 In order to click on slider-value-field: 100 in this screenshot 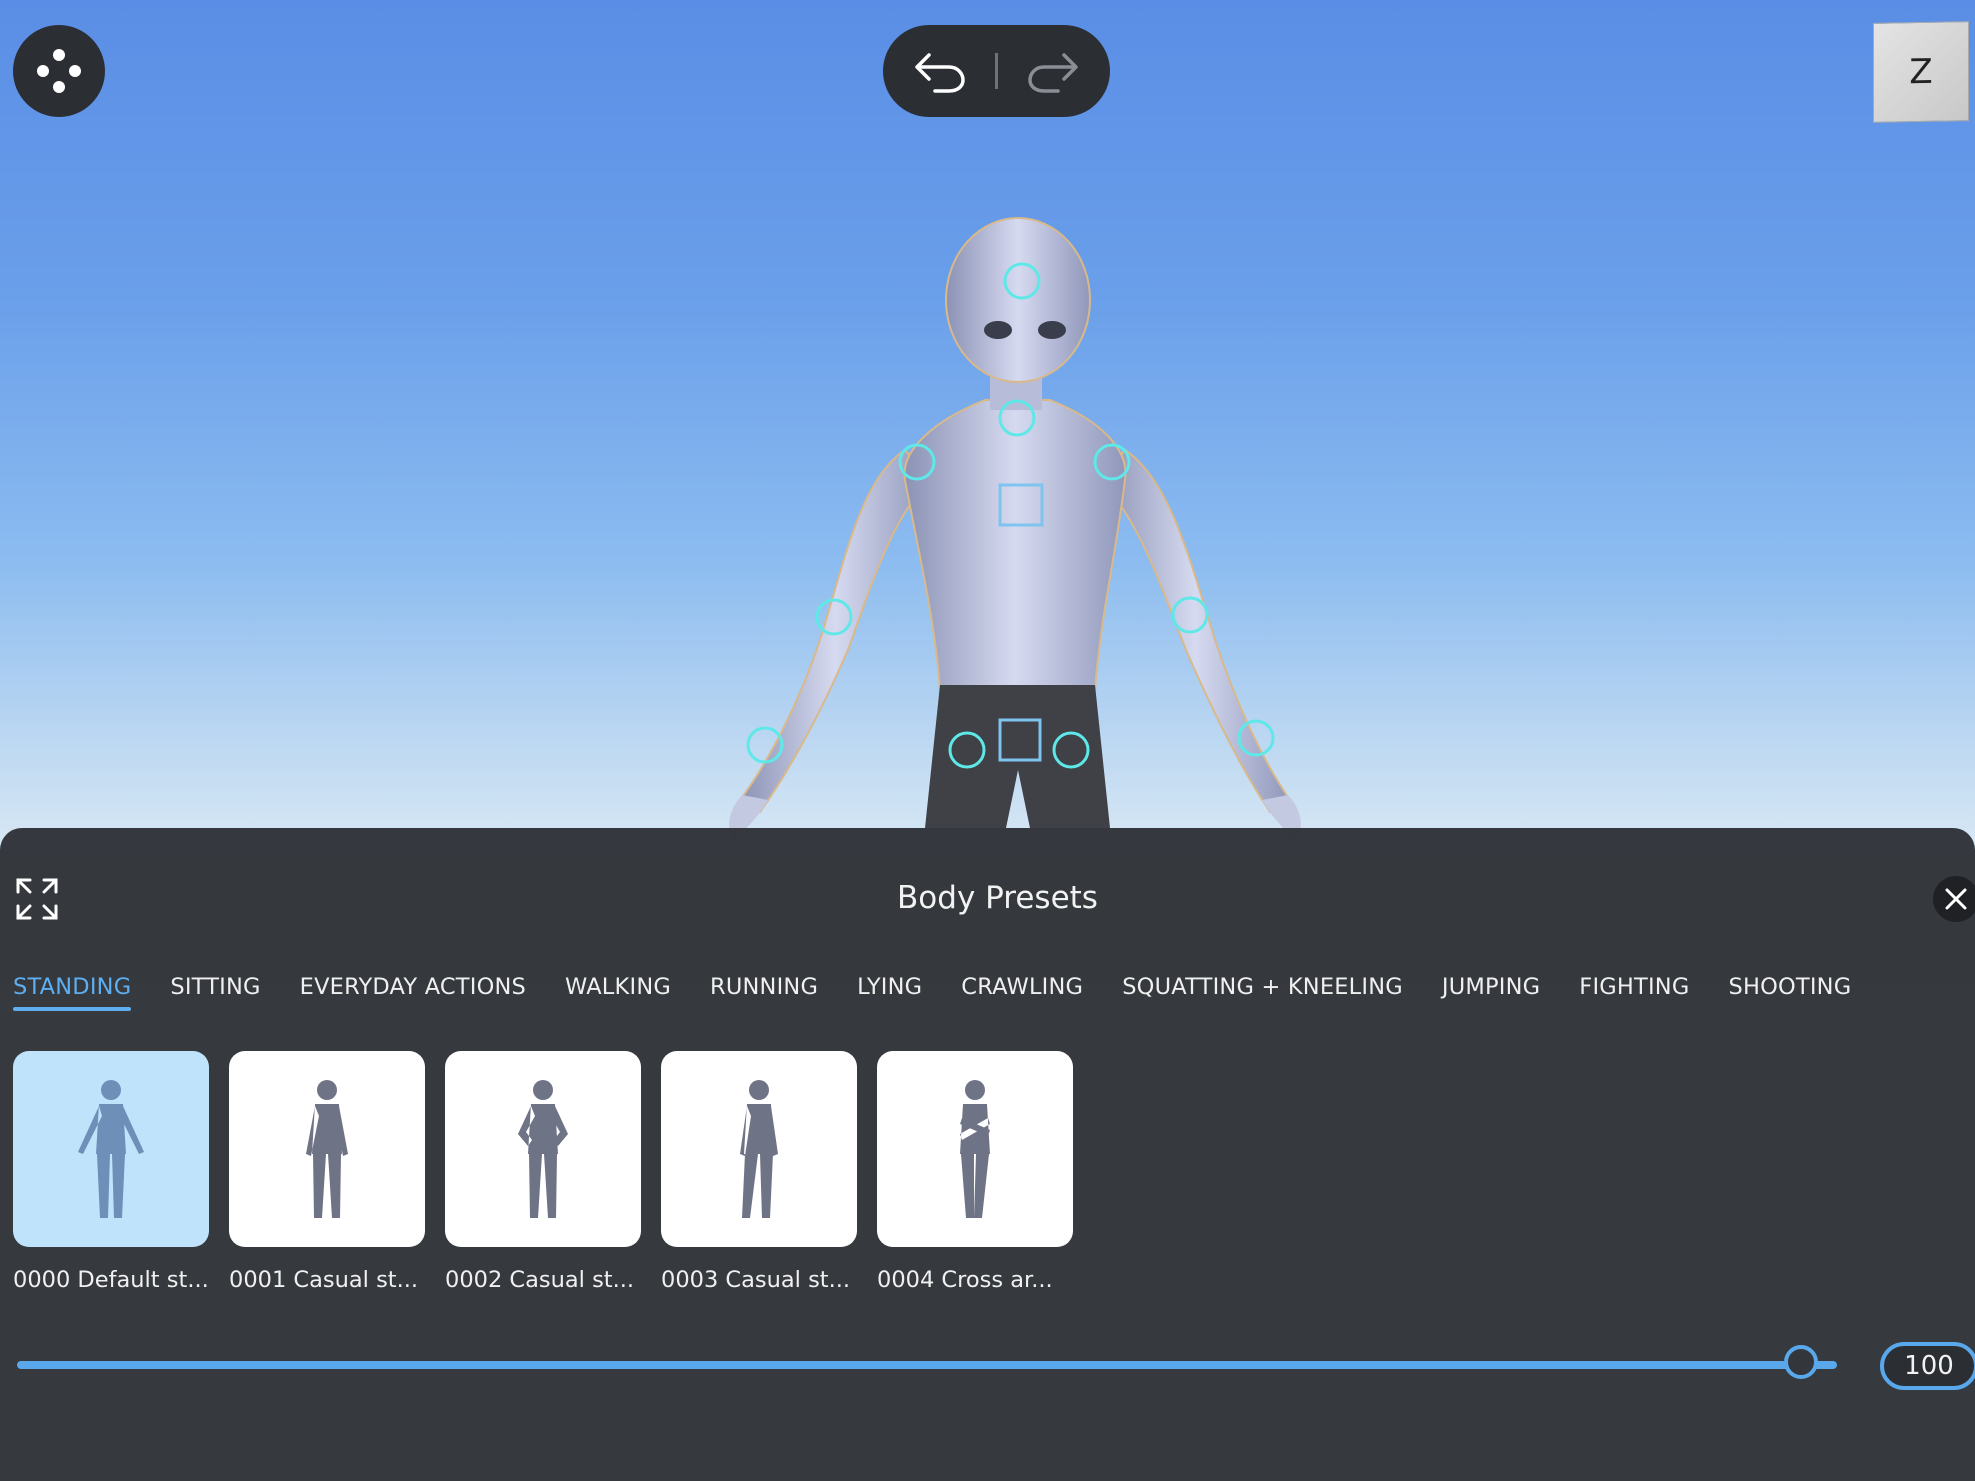, I will do `click(1927, 1366)`.